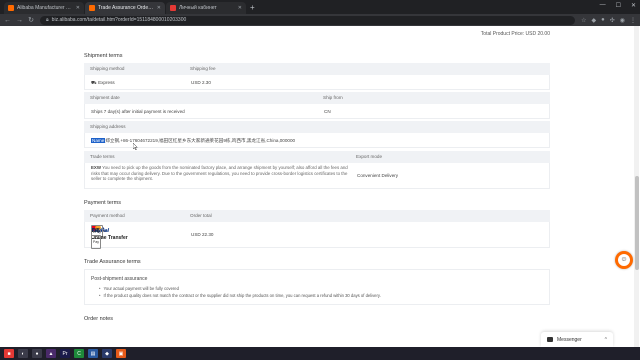  I want to click on bank-transfer-icon: Pay, so click(96, 242).